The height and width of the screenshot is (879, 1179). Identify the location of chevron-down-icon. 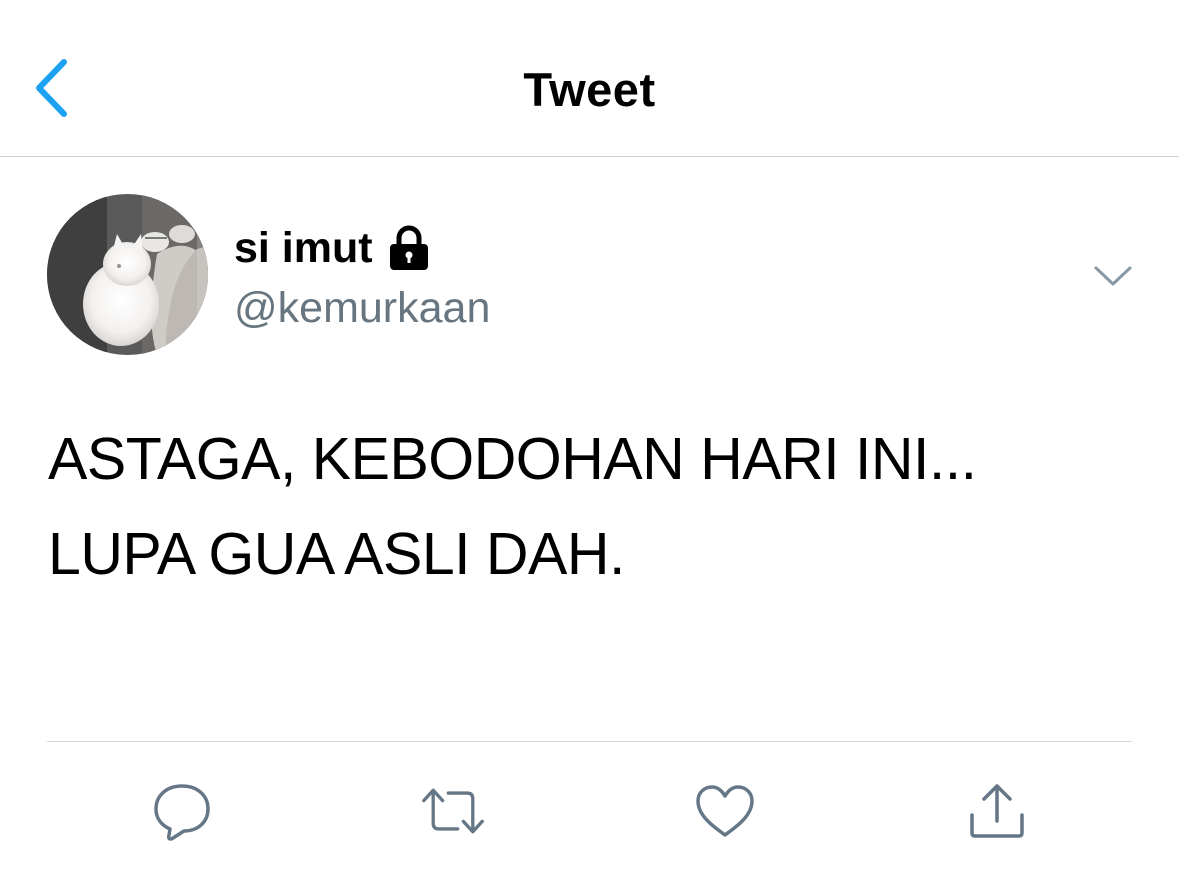
(1113, 276).